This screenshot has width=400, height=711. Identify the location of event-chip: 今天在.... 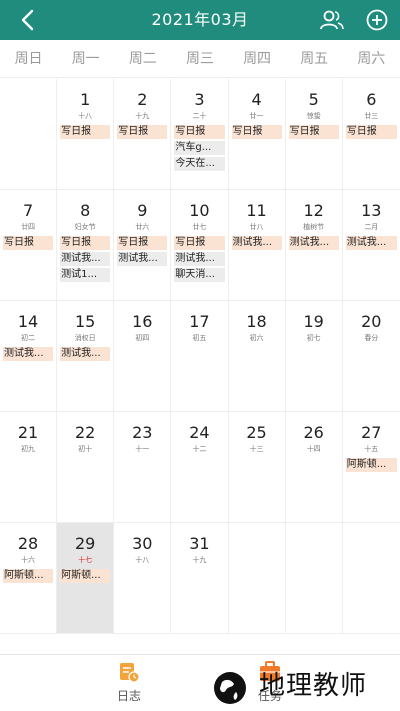
(199, 164).